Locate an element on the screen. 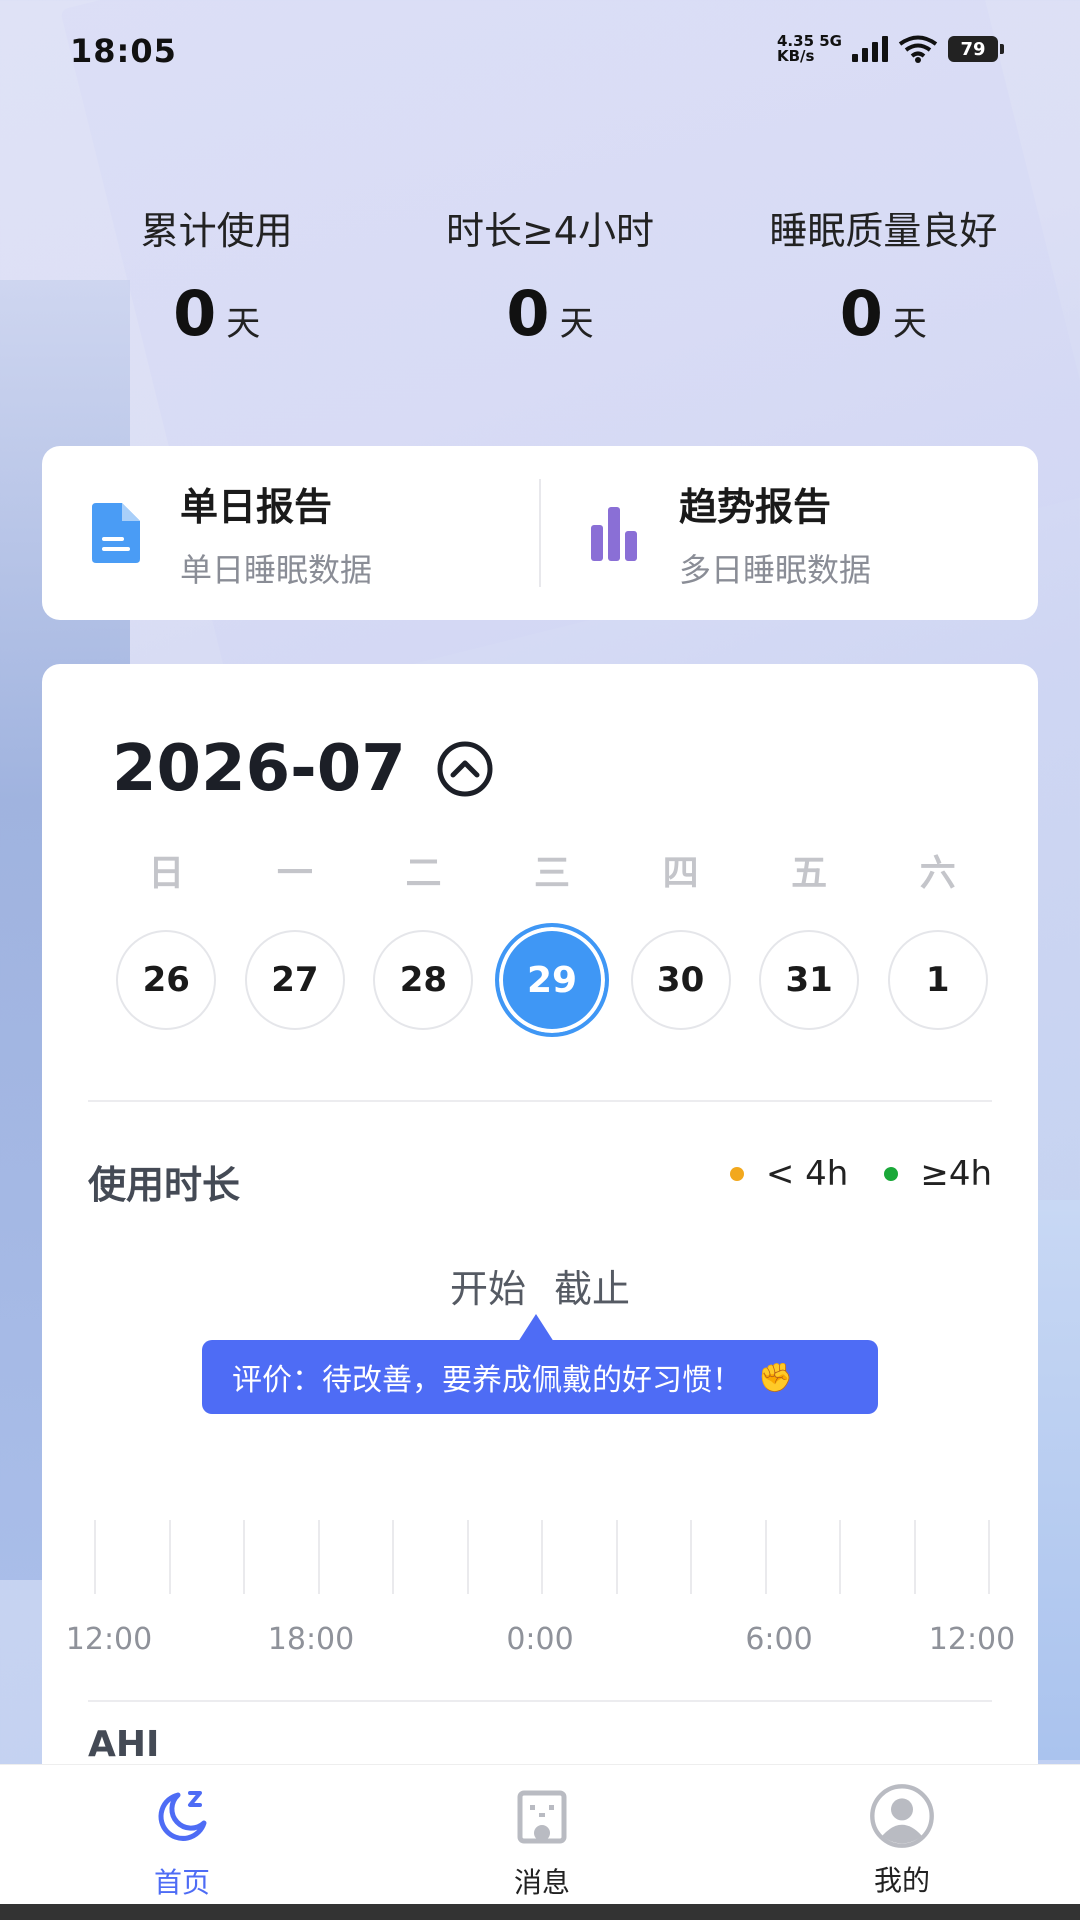  nav-home-label: 首页 is located at coordinates (181, 1882).